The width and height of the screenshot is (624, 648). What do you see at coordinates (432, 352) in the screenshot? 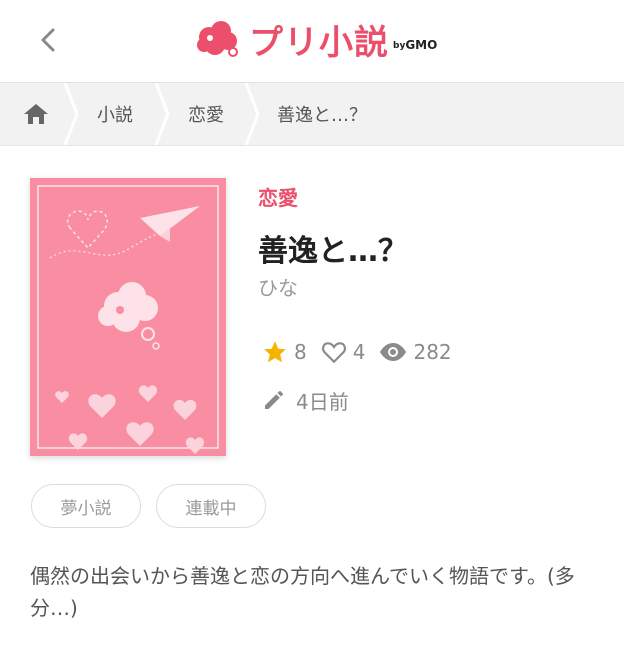
I see `views-count: 282` at bounding box center [432, 352].